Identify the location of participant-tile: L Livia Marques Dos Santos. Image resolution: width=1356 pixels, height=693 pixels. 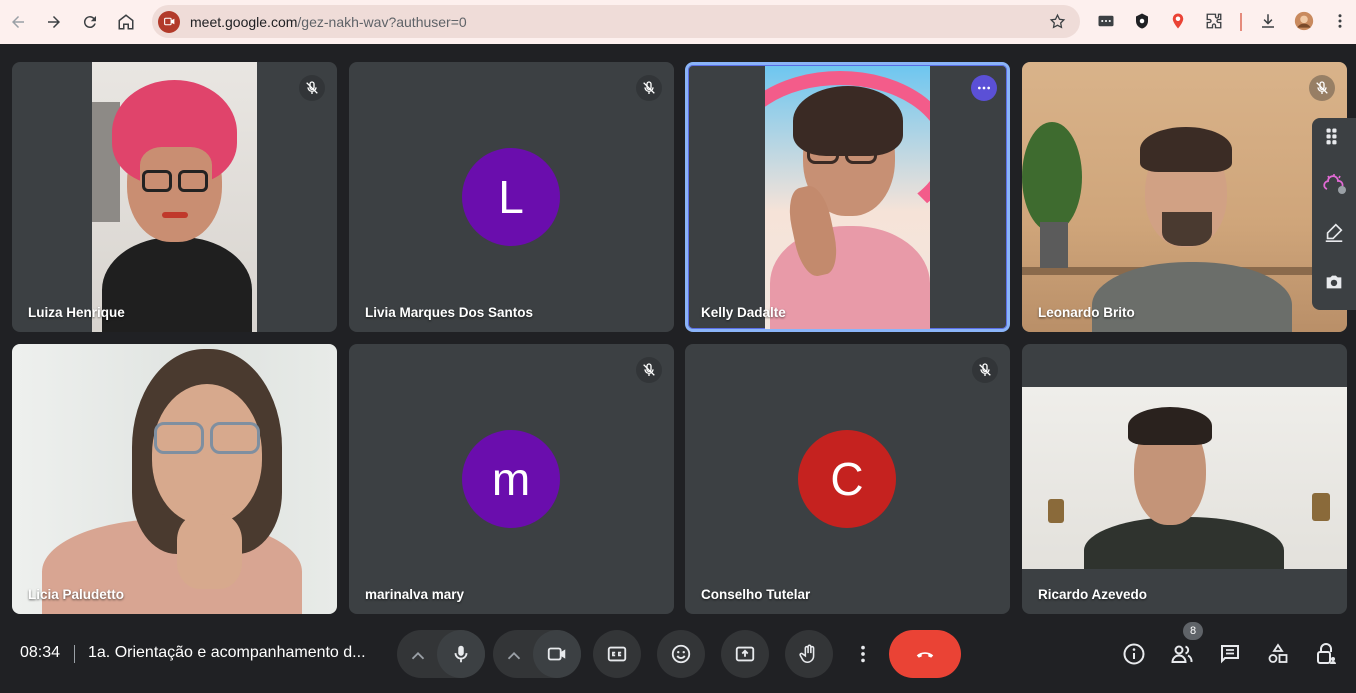
(511, 197).